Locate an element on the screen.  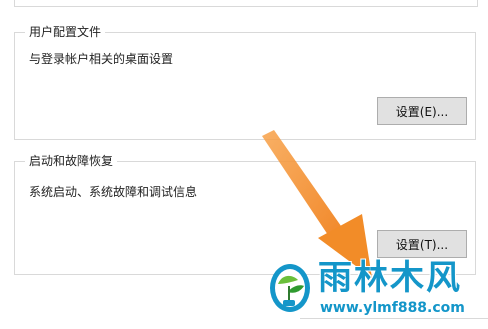
previous-group-border is located at coordinates (246, 3).